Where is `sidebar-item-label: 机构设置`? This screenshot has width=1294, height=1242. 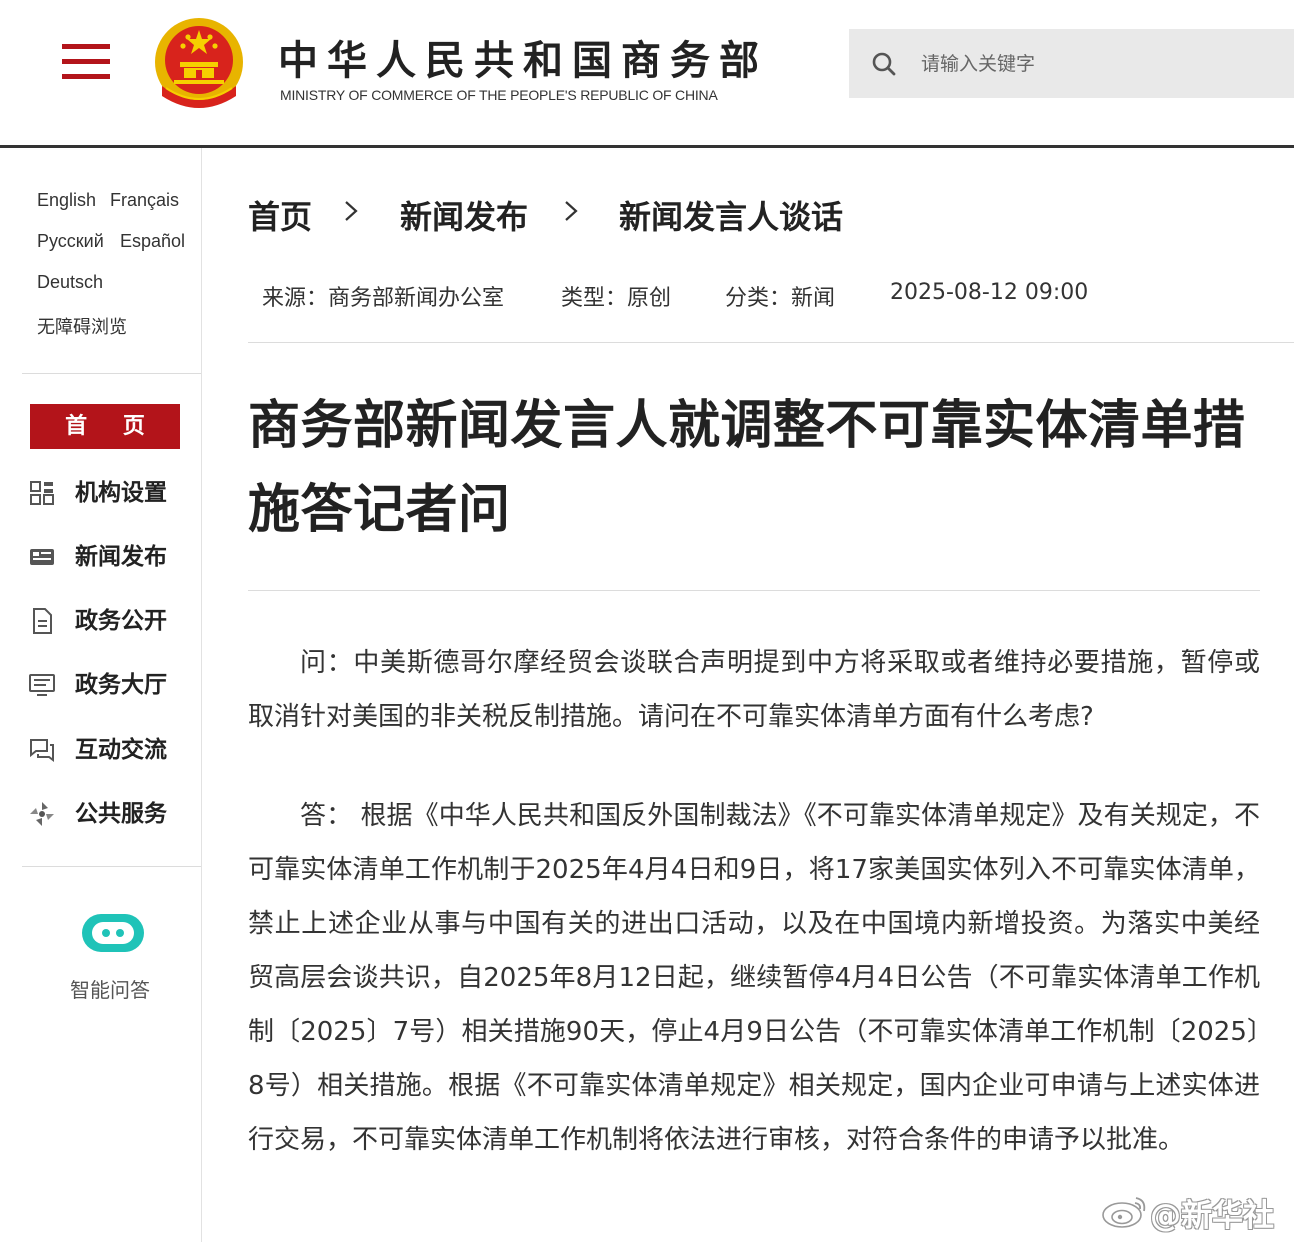 sidebar-item-label: 机构设置 is located at coordinates (121, 493).